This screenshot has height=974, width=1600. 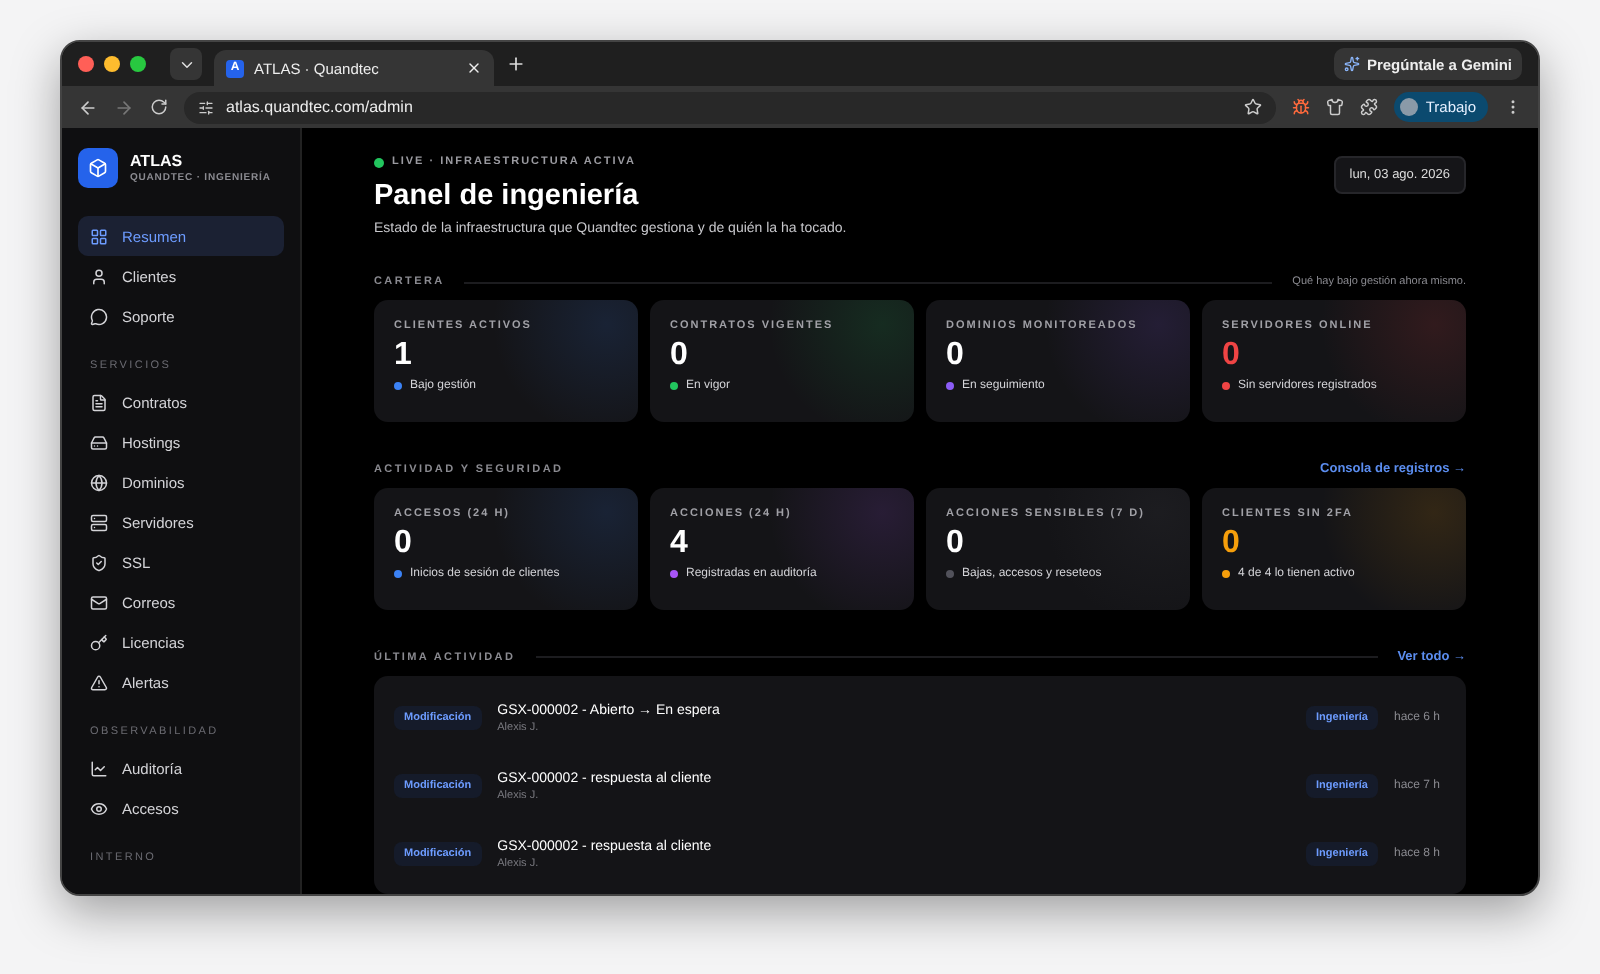 What do you see at coordinates (474, 68) in the screenshot?
I see `close-icon` at bounding box center [474, 68].